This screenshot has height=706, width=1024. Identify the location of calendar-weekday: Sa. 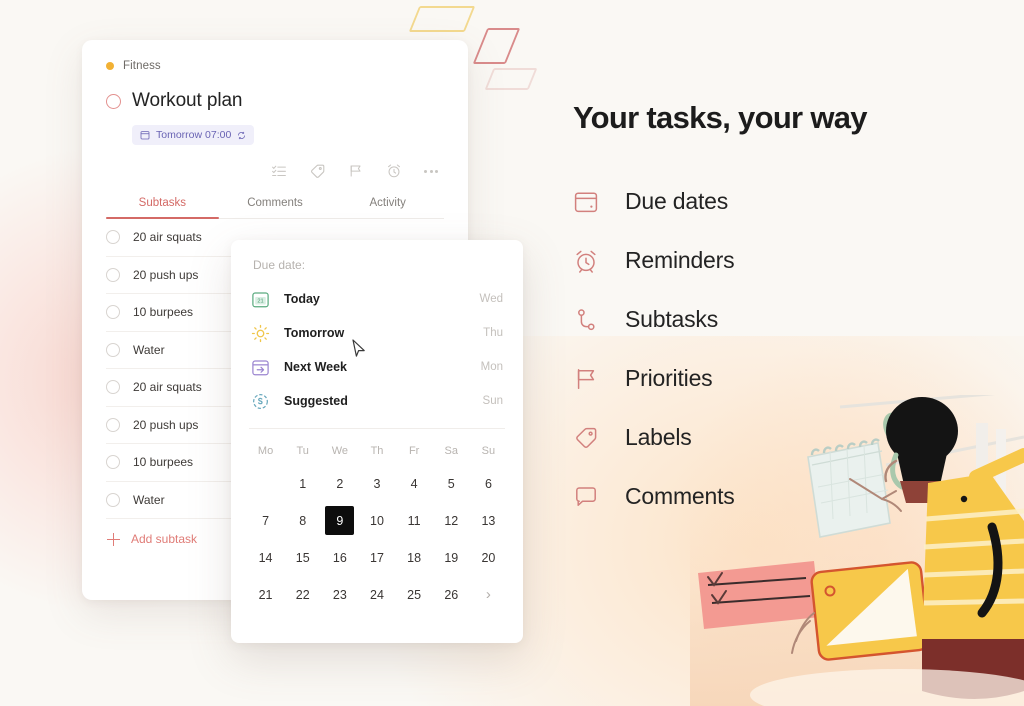
(451, 451).